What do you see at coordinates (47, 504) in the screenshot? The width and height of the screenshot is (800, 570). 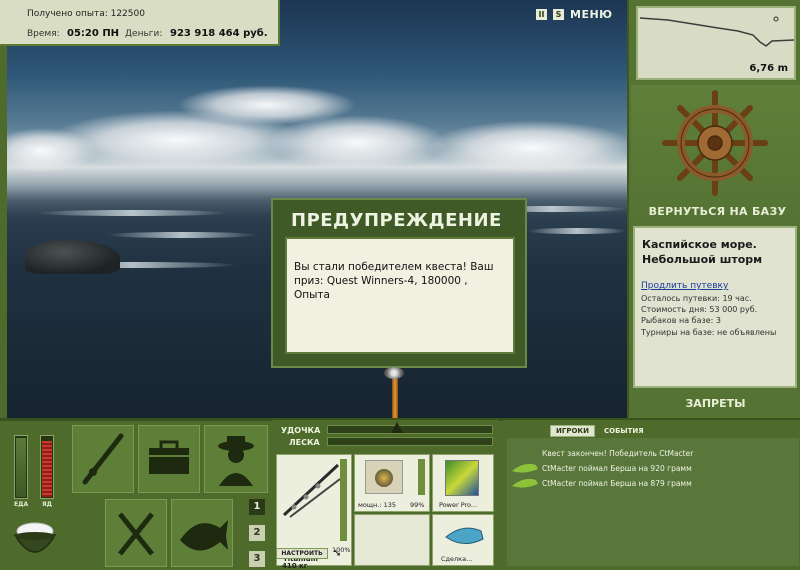 I see `poison-label: ЯД` at bounding box center [47, 504].